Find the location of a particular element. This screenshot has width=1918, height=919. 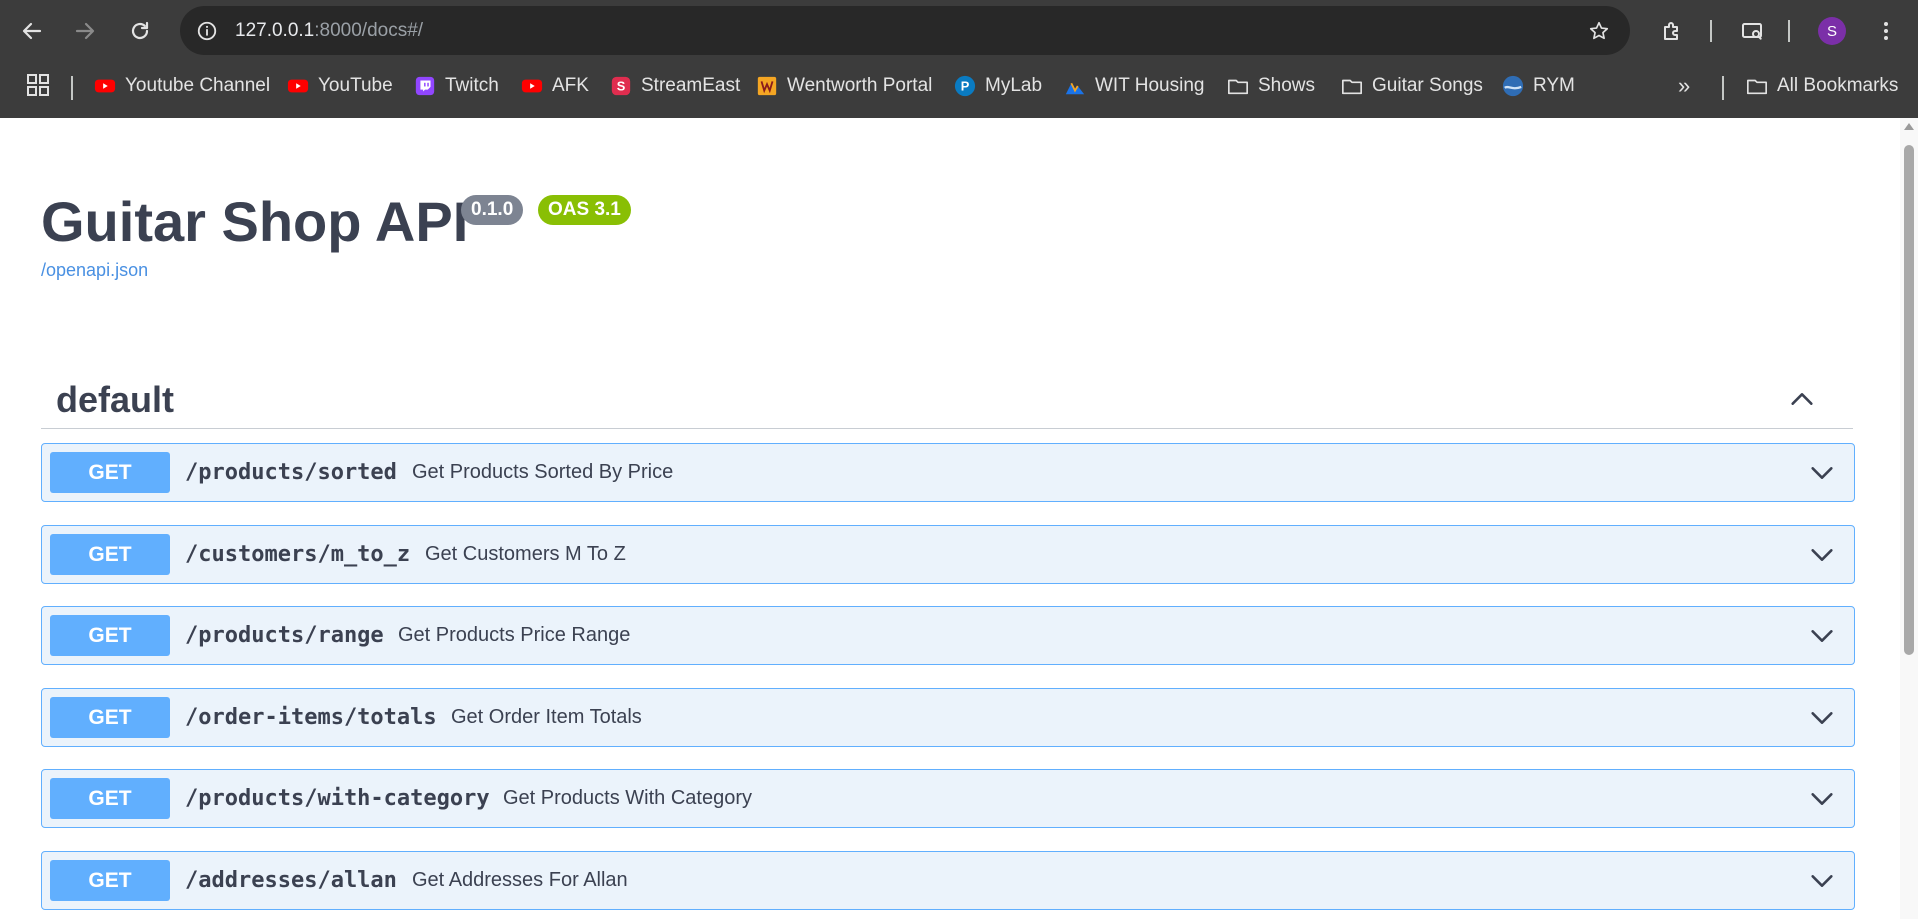

bookmark-label: Youtube Channel is located at coordinates (198, 85).